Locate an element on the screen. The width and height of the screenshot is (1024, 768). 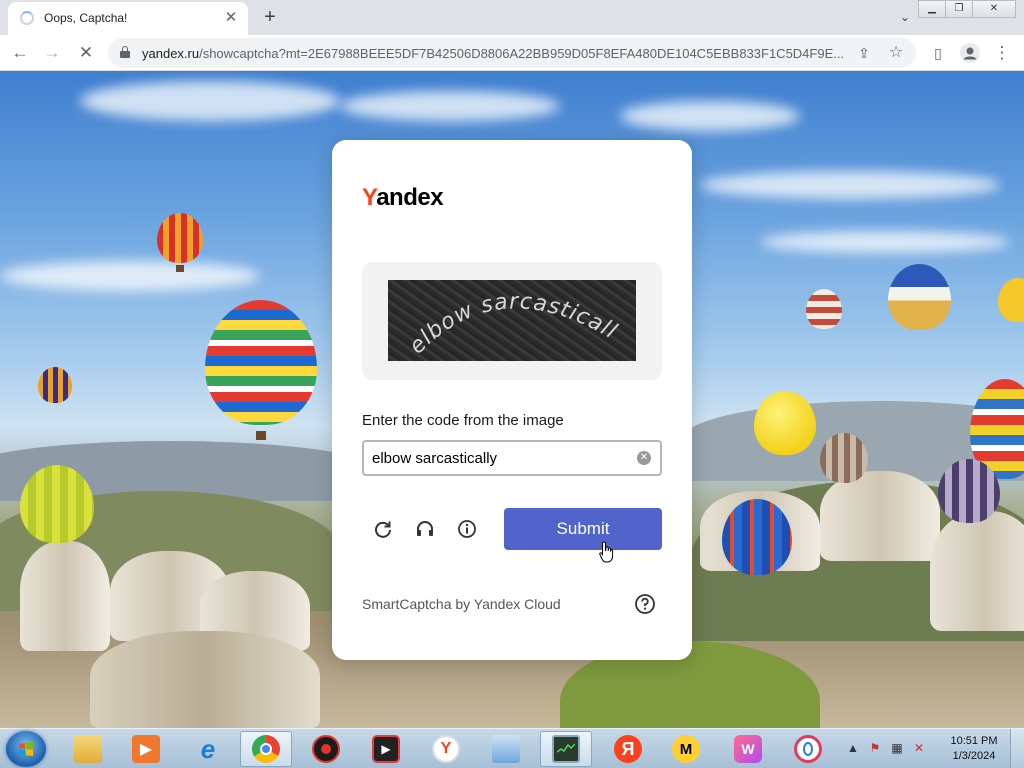
share-icon: ⇪ is located at coordinates (864, 53).